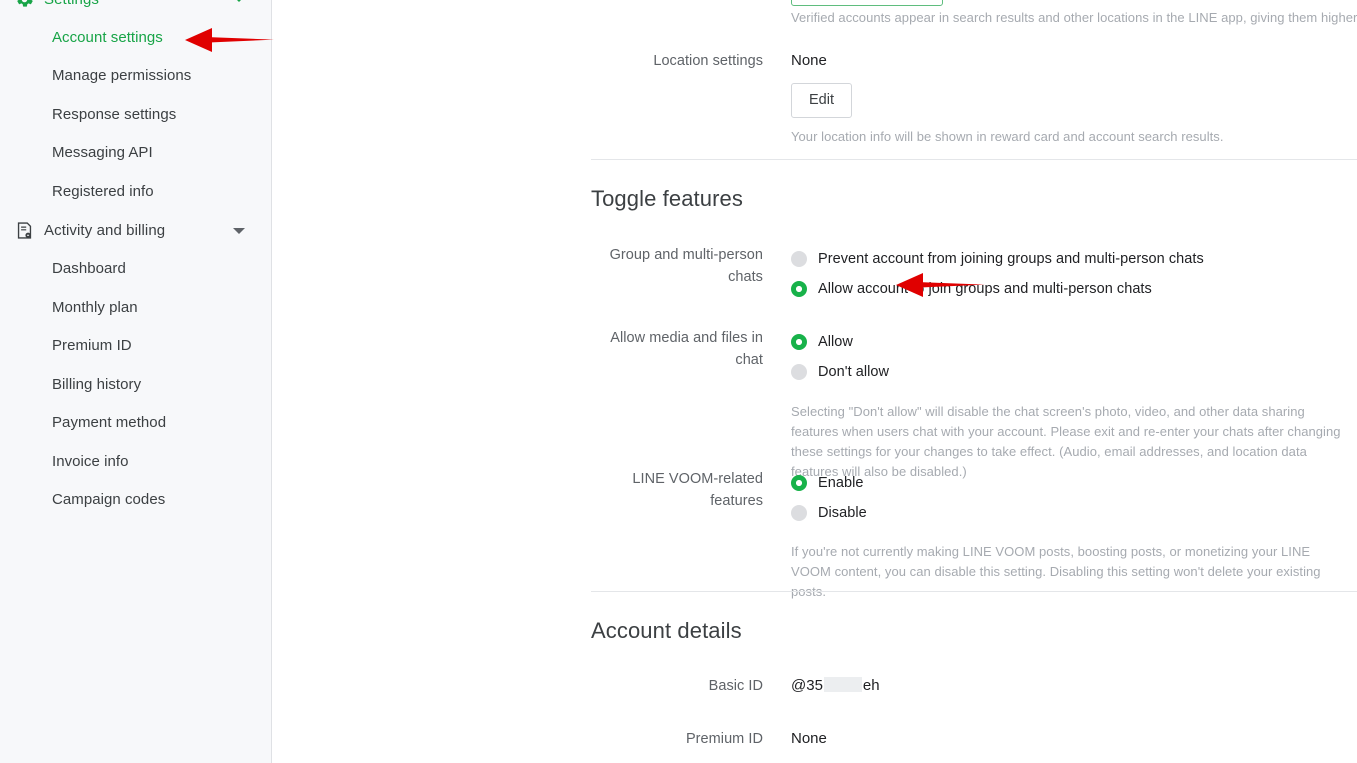  Describe the element at coordinates (24, 231) in the screenshot. I see `document-billing-icon` at that location.